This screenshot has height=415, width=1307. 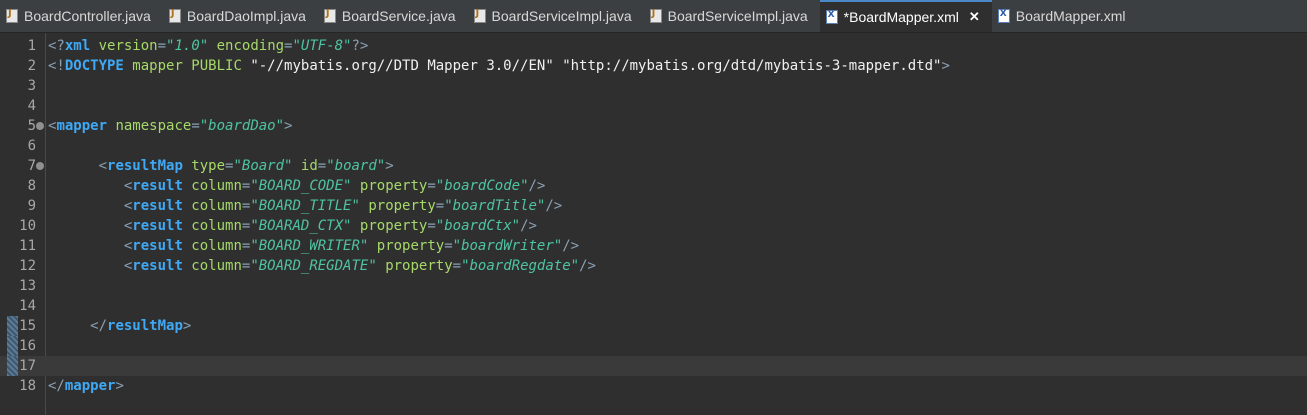 What do you see at coordinates (263, 166) in the screenshot?
I see `code-token: "Board"` at bounding box center [263, 166].